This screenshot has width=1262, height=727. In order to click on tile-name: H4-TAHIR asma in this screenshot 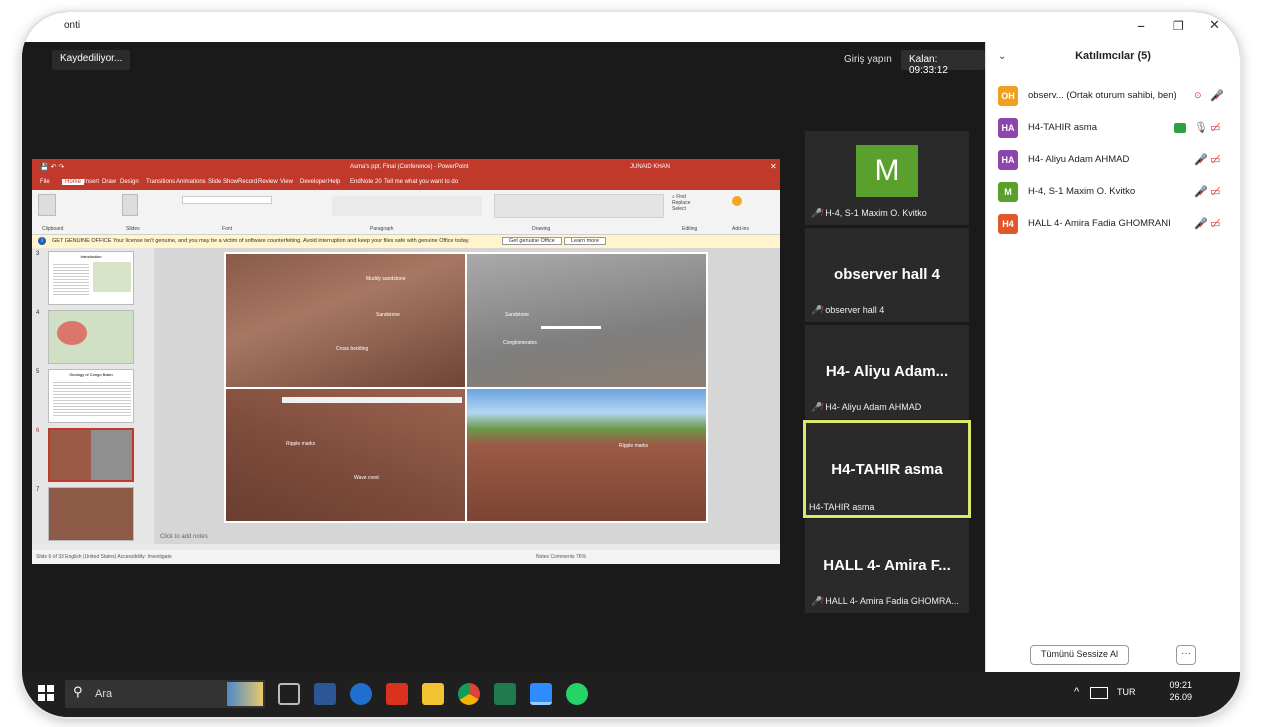, I will do `click(842, 507)`.